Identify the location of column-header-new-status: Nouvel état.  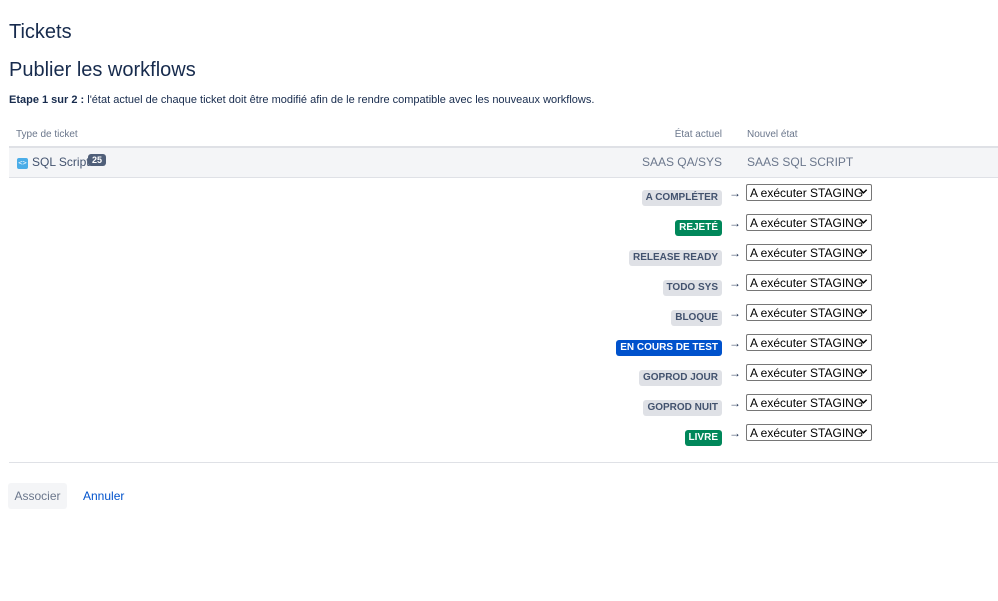
(772, 134).